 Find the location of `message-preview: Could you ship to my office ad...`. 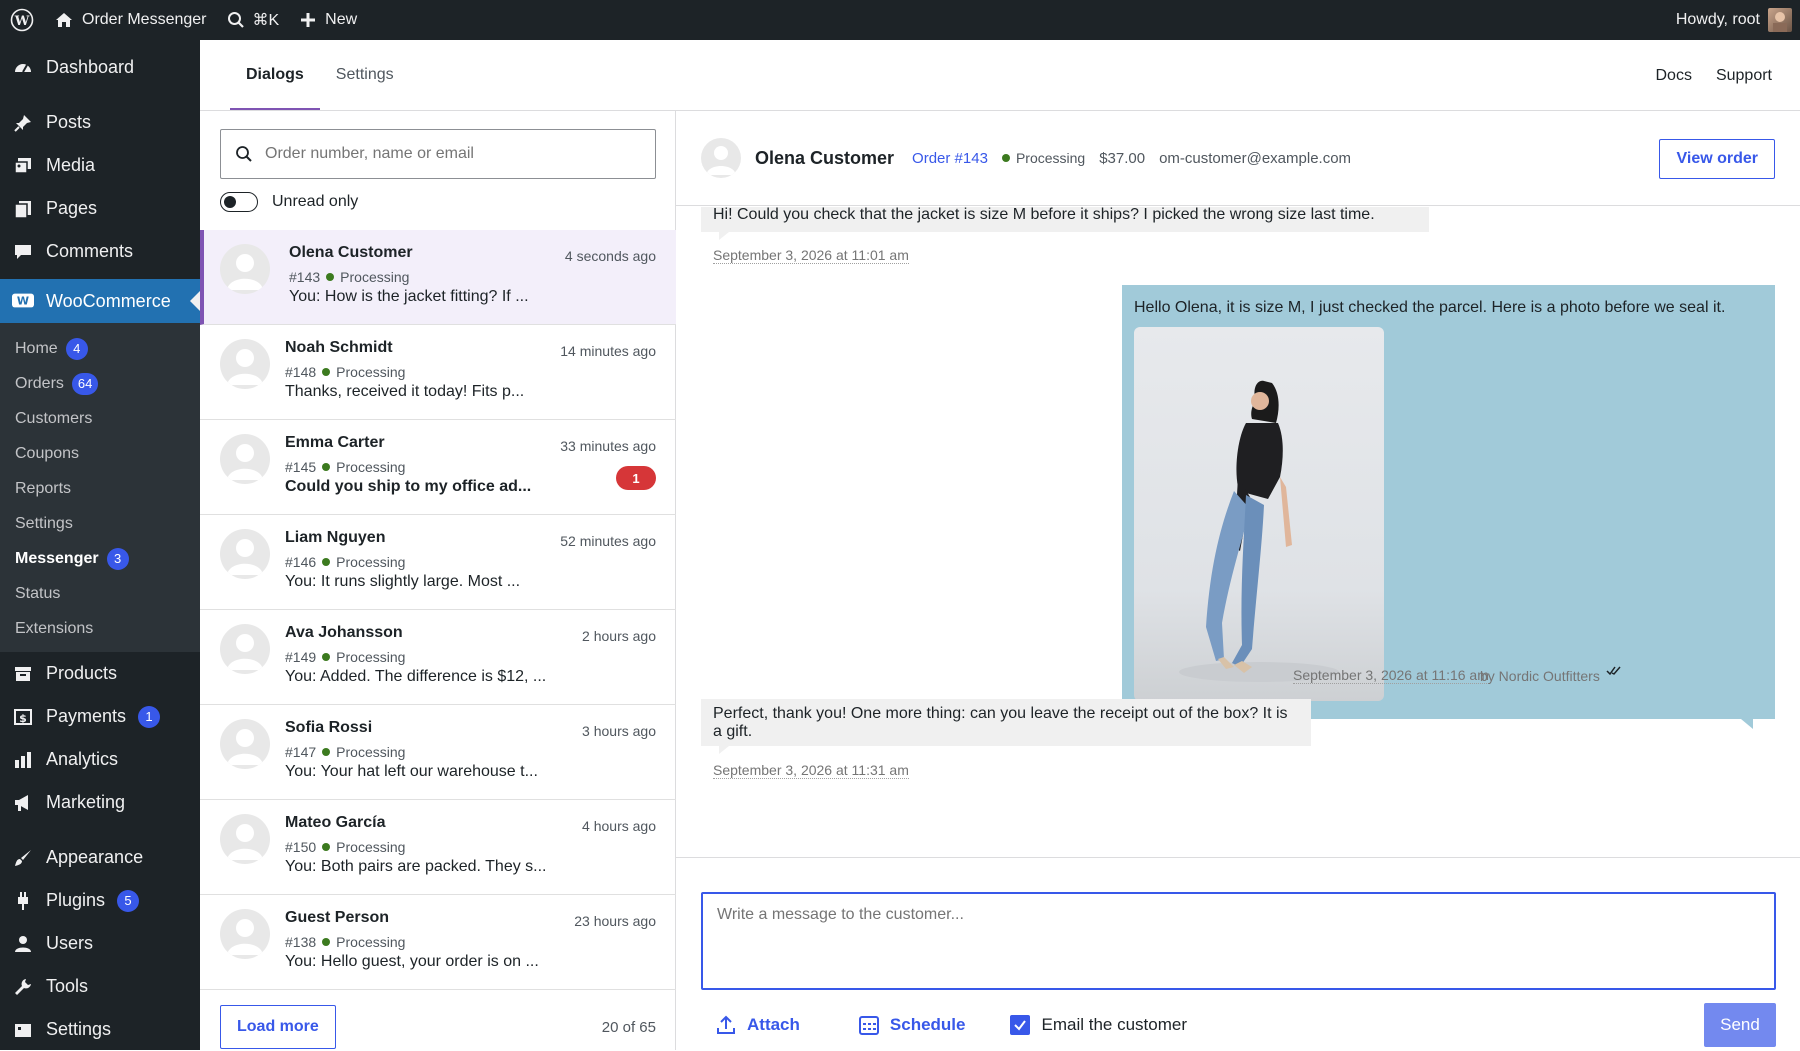

message-preview: Could you ship to my office ad... is located at coordinates (408, 486).